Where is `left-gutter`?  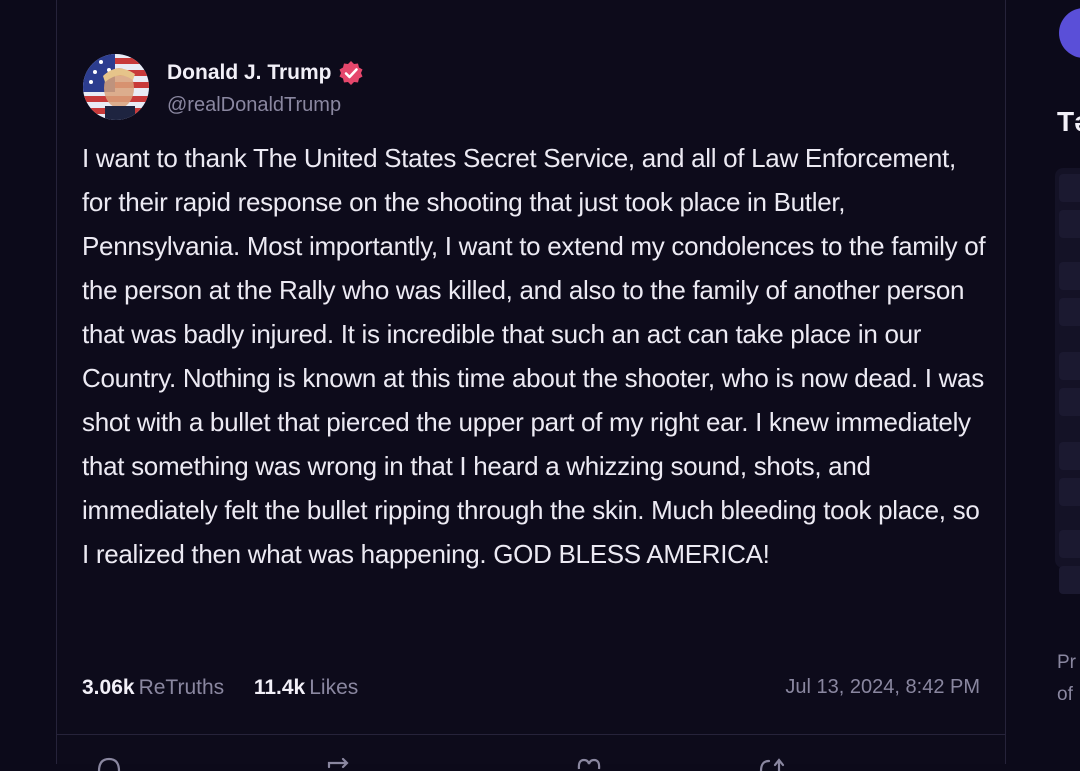 left-gutter is located at coordinates (28, 382).